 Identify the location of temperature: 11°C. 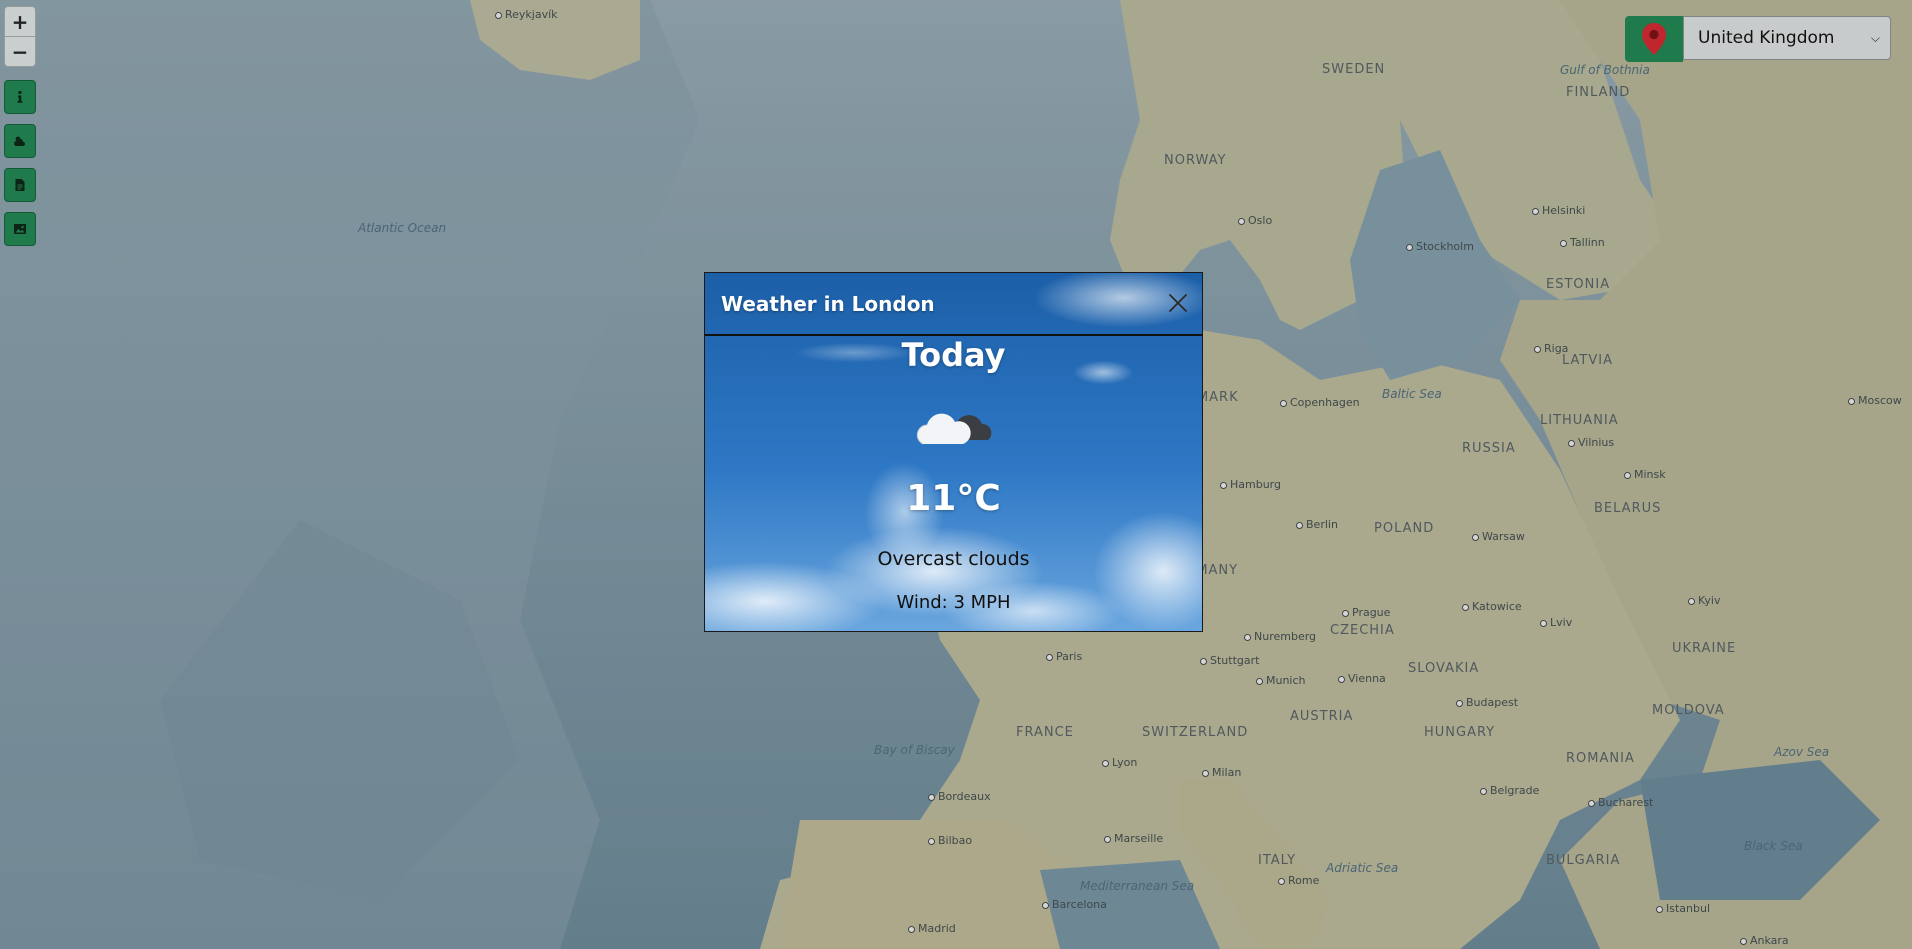
(953, 498).